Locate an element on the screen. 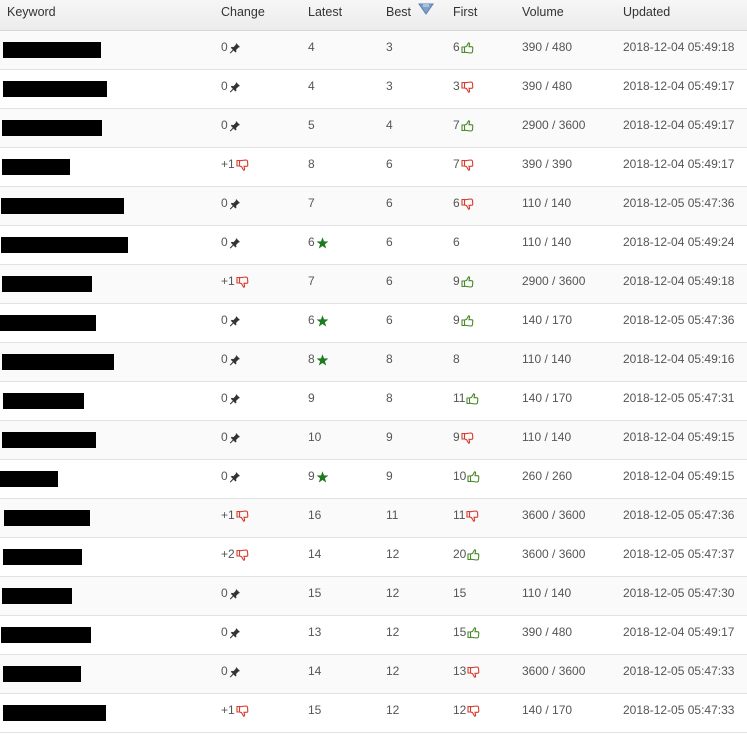 This screenshot has width=747, height=735. latest-value: 9 is located at coordinates (311, 476).